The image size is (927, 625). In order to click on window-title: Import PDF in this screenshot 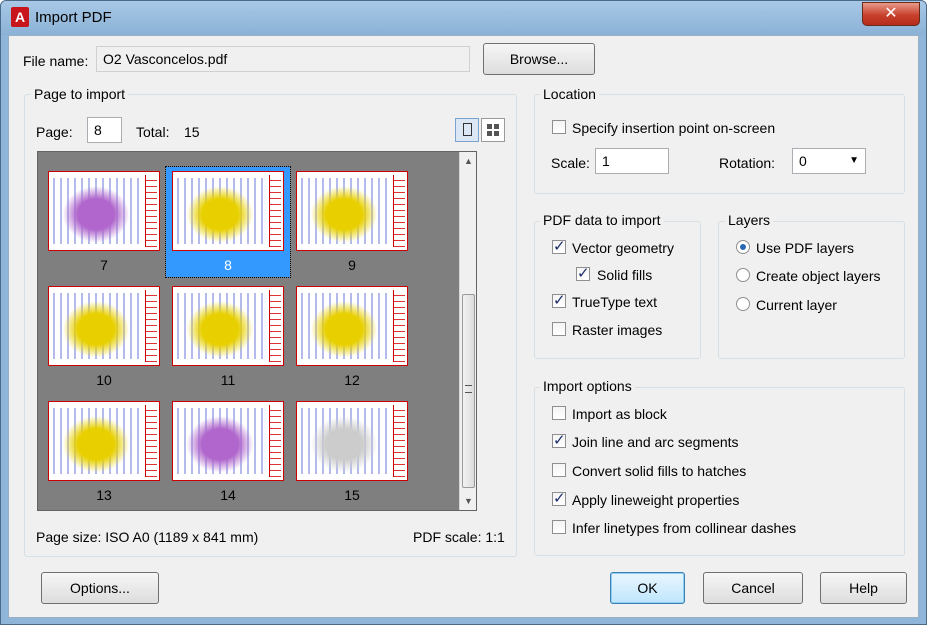, I will do `click(73, 17)`.